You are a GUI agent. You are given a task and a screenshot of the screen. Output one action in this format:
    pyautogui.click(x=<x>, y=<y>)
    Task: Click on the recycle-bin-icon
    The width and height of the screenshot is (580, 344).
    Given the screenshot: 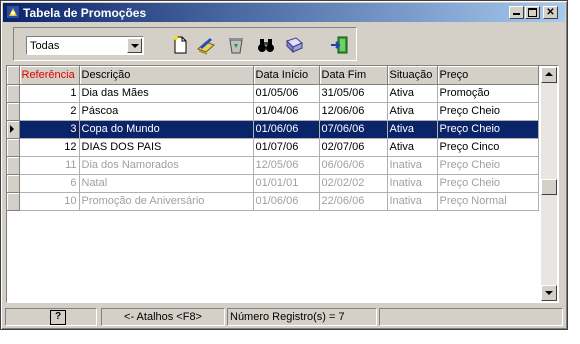 What is the action you would take?
    pyautogui.click(x=236, y=45)
    